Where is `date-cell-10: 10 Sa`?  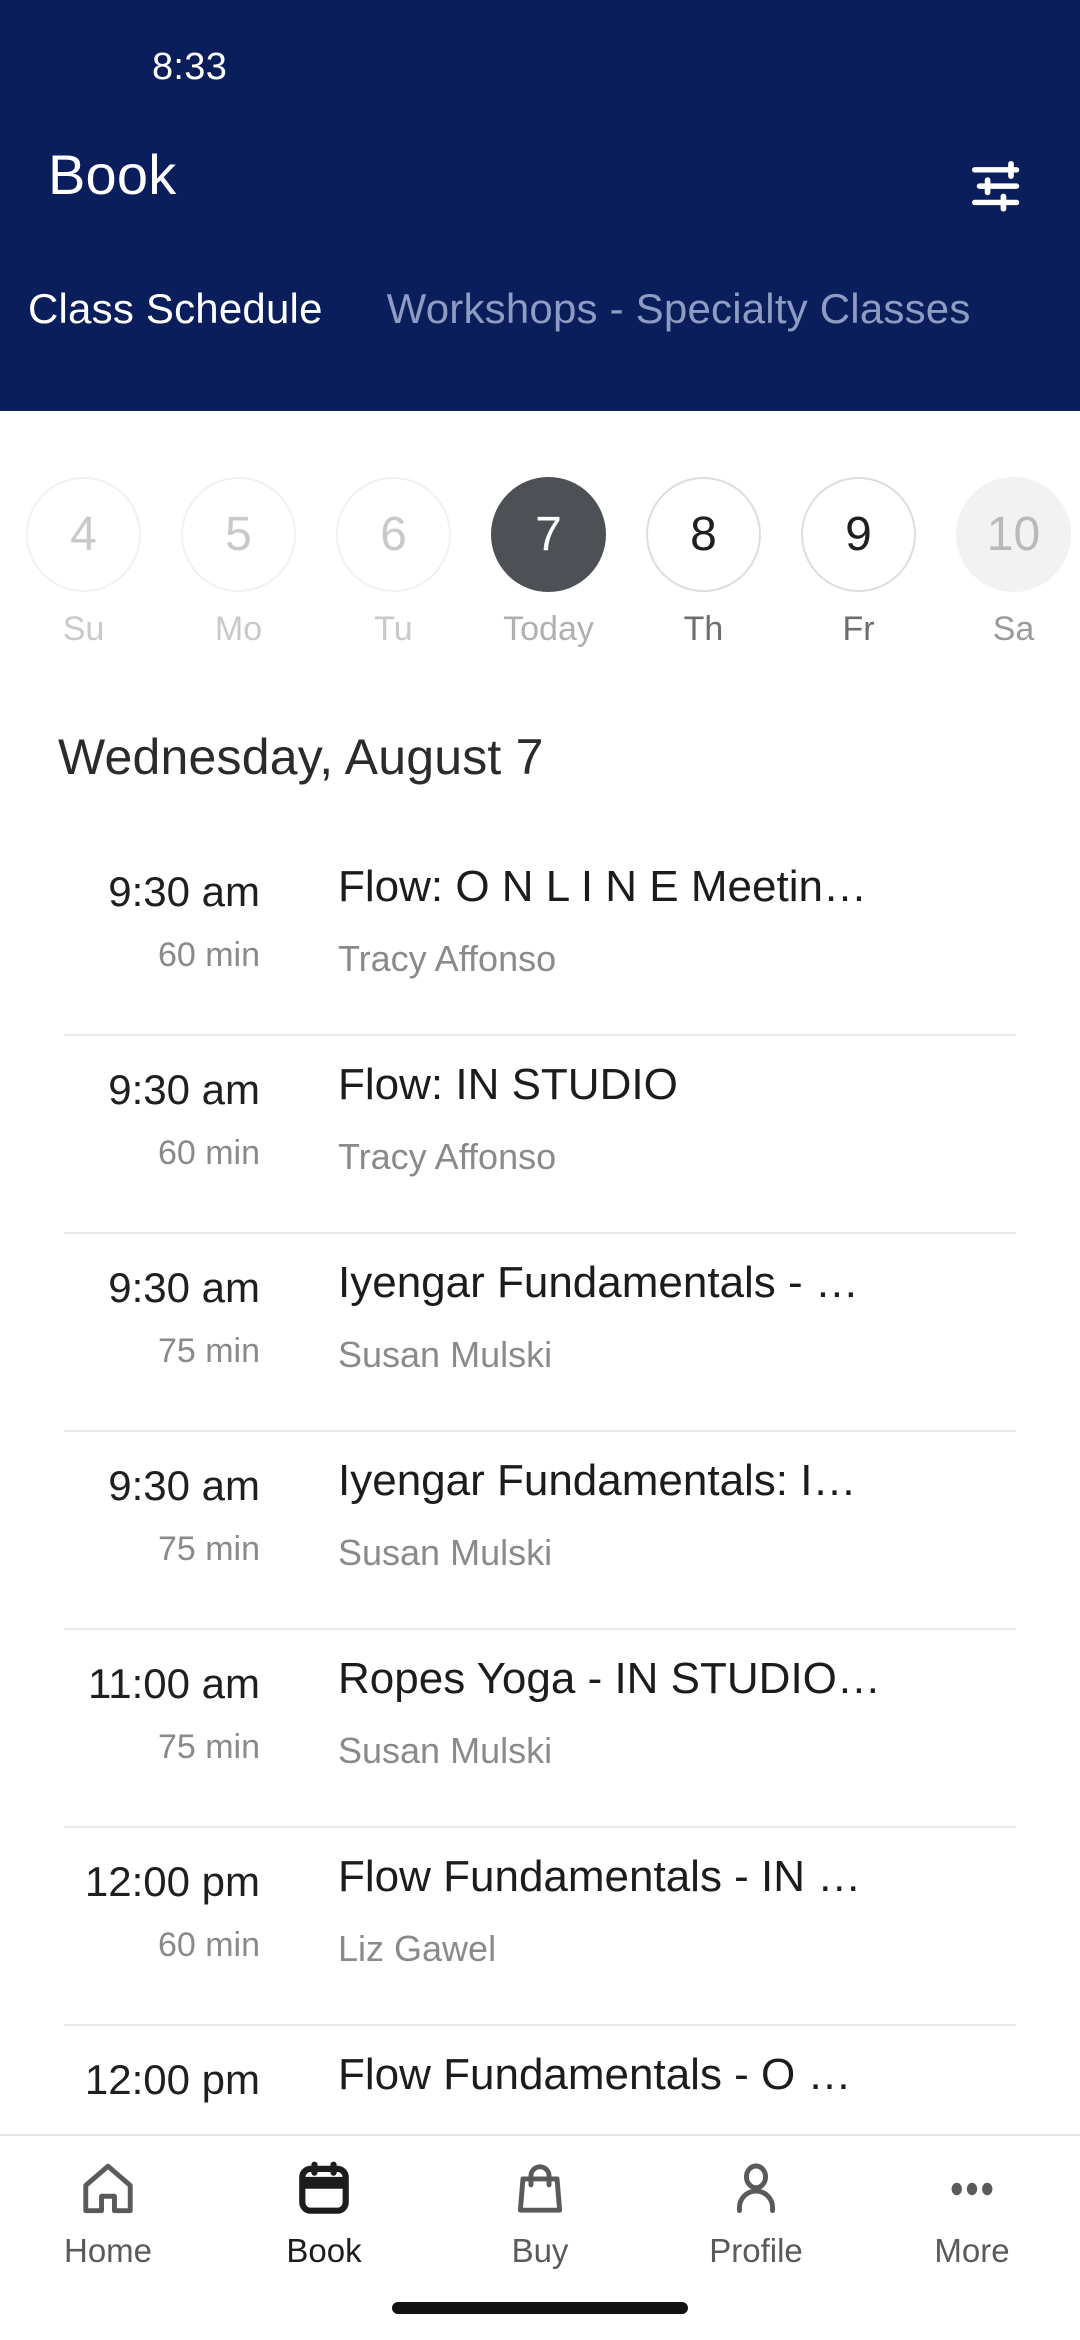
date-cell-10: 10 Sa is located at coordinates (1008, 530).